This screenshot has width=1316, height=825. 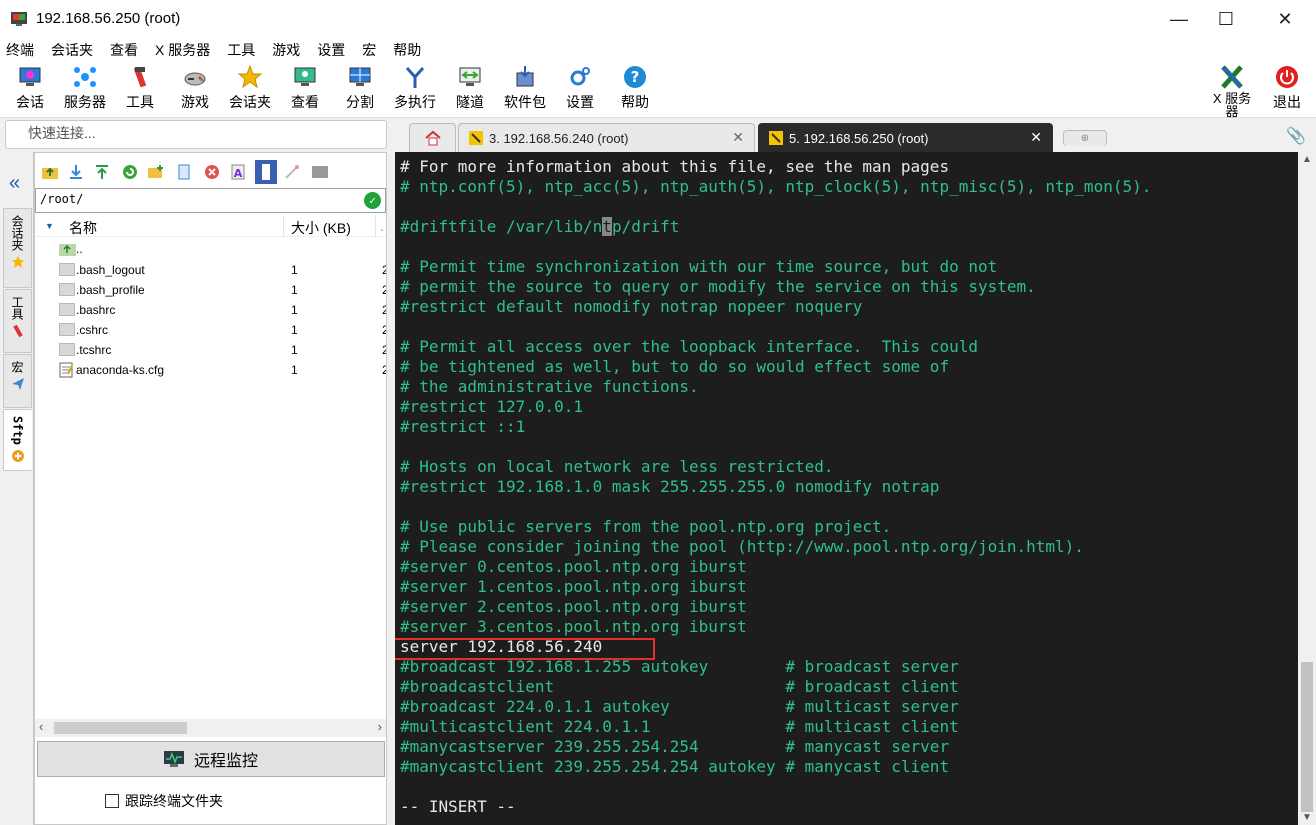 I want to click on tunnel-label: 隧道, so click(x=470, y=102).